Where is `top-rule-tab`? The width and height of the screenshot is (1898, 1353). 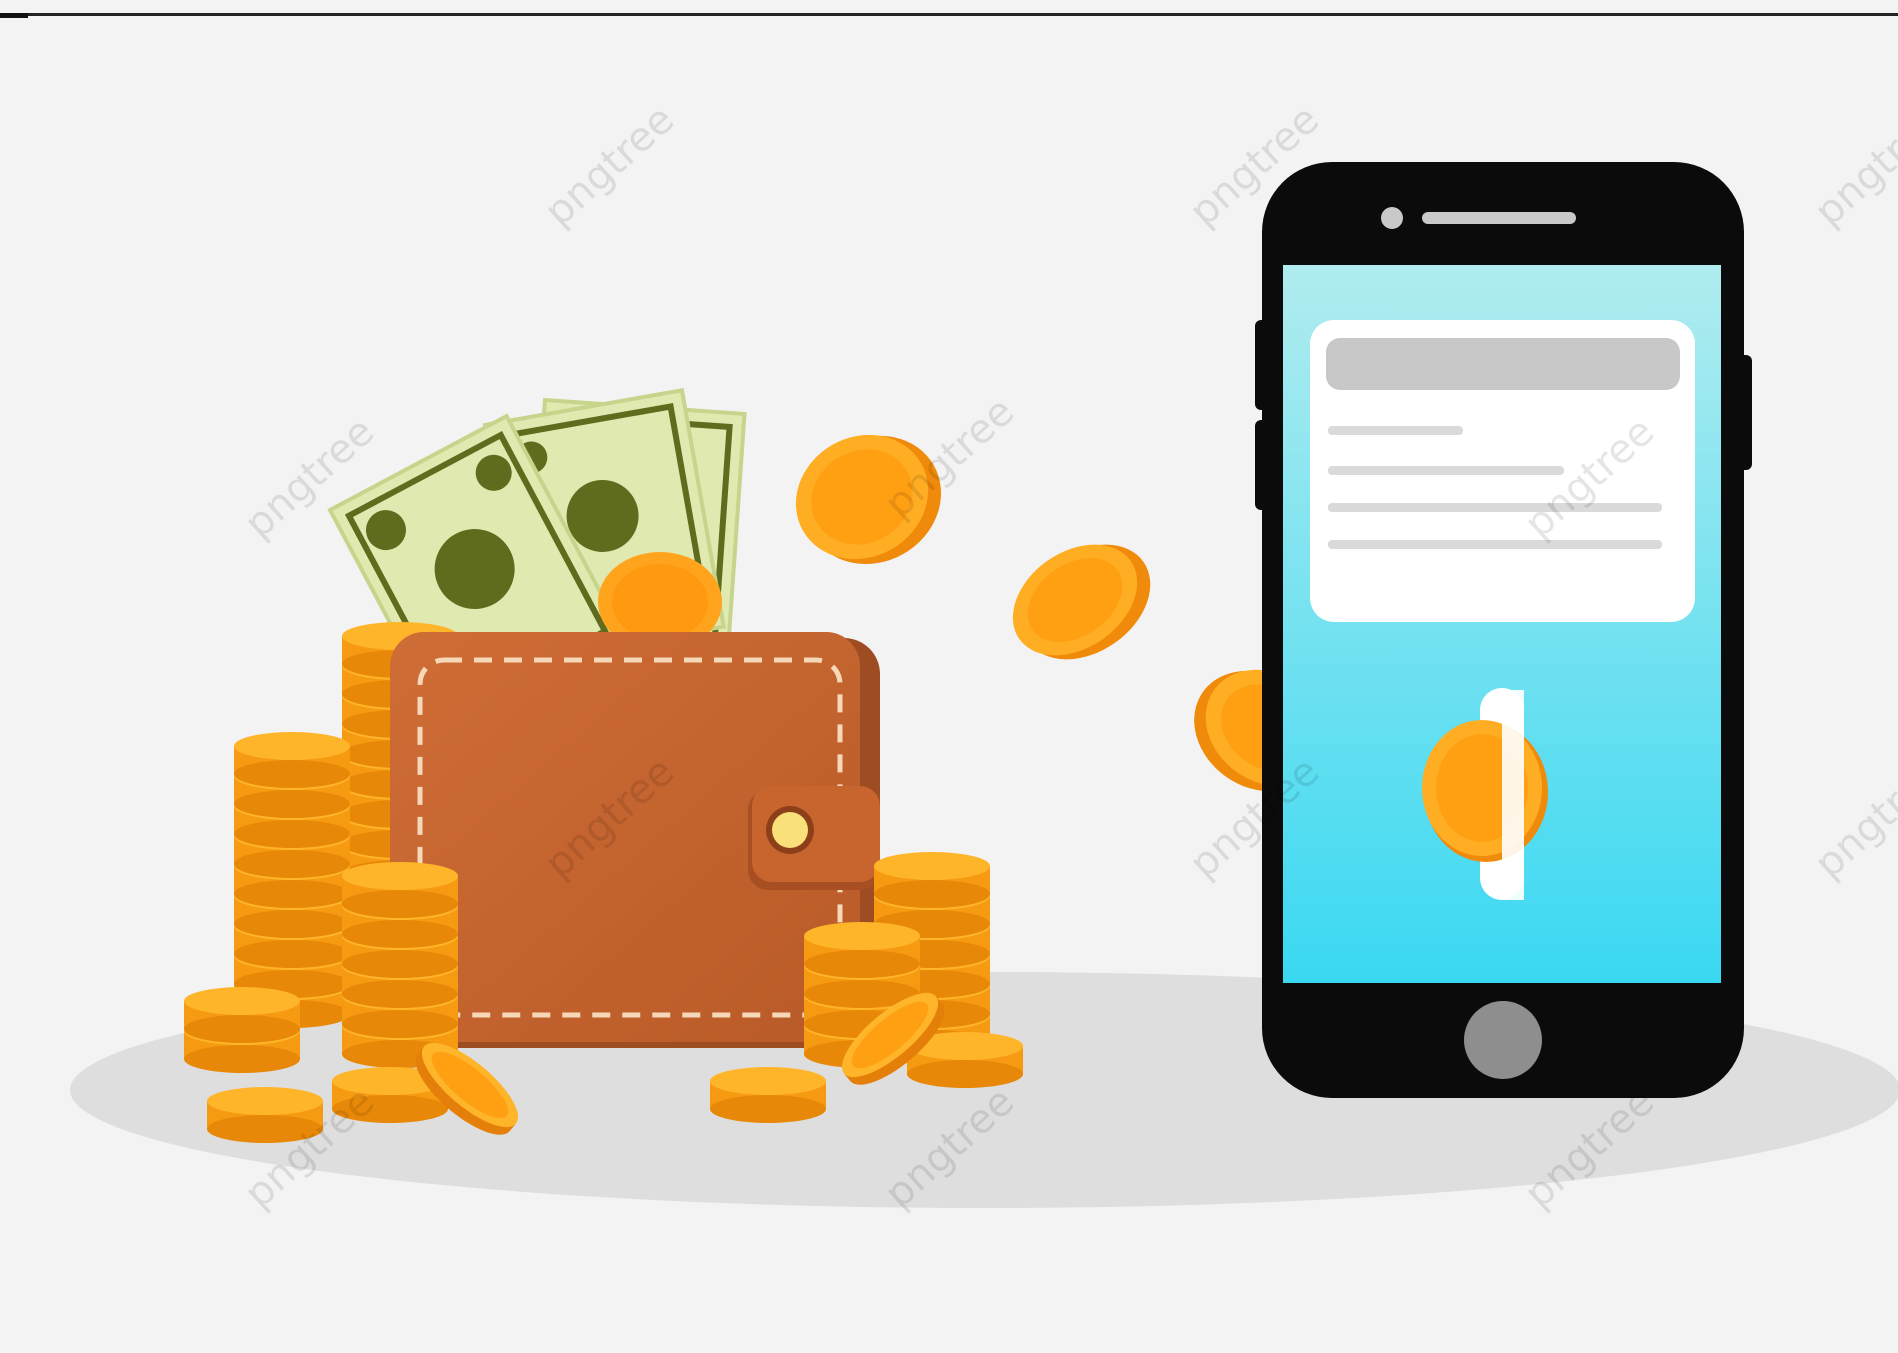 top-rule-tab is located at coordinates (14, 15).